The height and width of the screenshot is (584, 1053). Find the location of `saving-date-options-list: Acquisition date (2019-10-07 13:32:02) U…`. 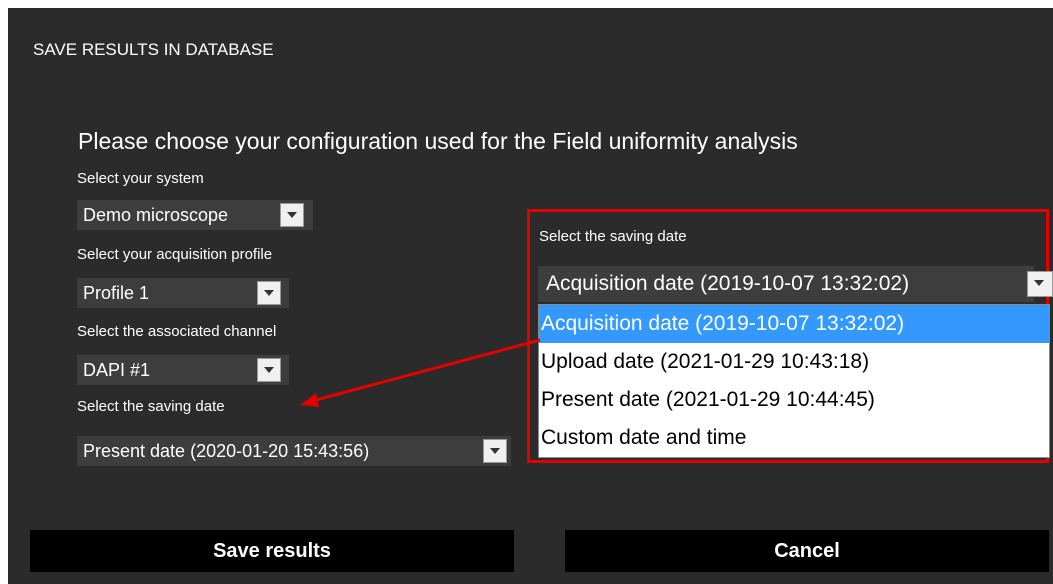

saving-date-options-list: Acquisition date (2019-10-07 13:32:02) U… is located at coordinates (794, 381).